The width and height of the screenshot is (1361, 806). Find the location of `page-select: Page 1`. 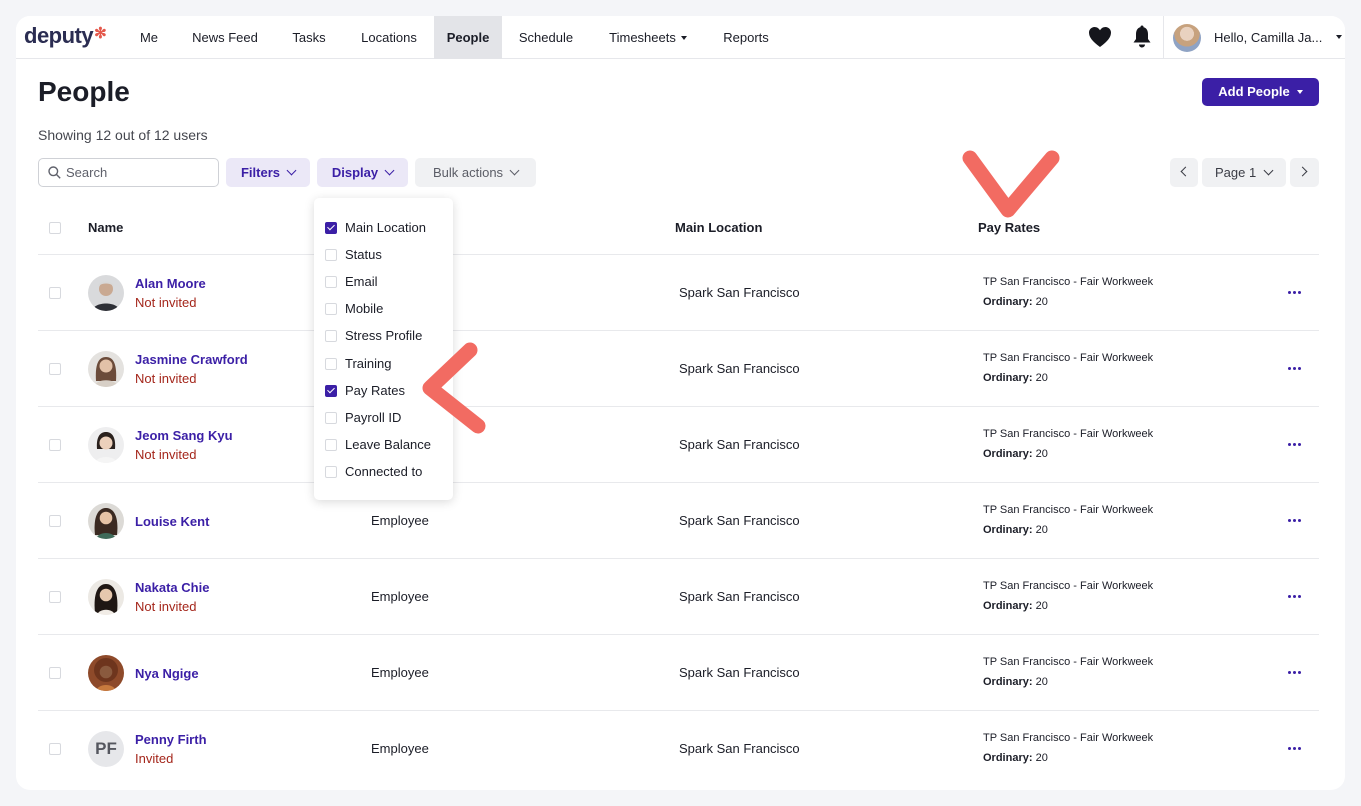

page-select: Page 1 is located at coordinates (1244, 172).